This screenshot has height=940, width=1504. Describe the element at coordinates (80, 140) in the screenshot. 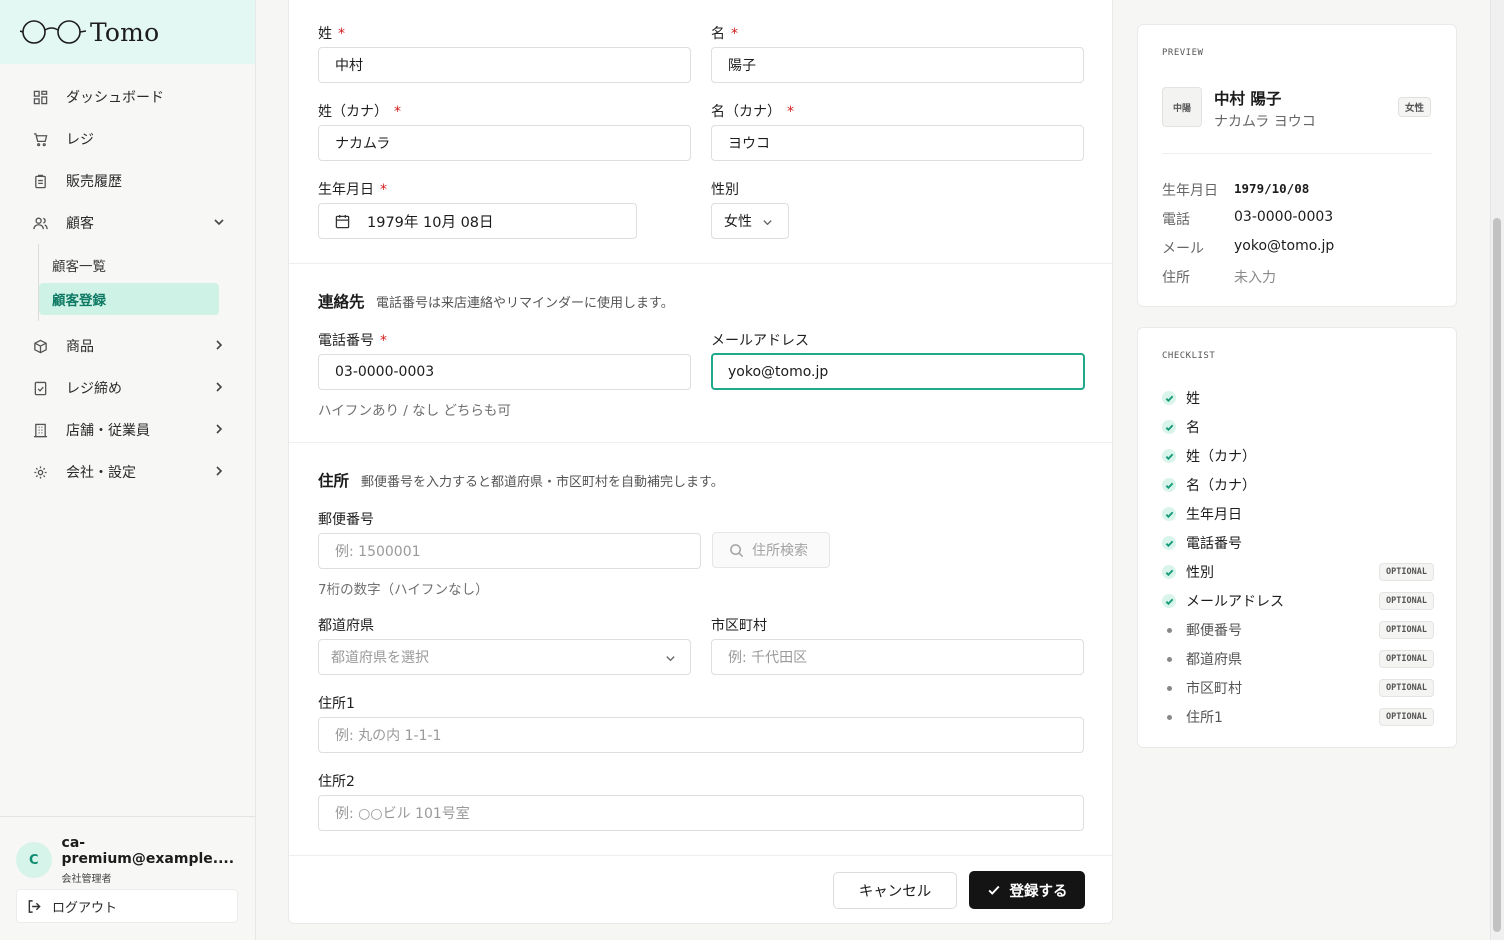

I see `sidebar-item-label: レジ` at that location.